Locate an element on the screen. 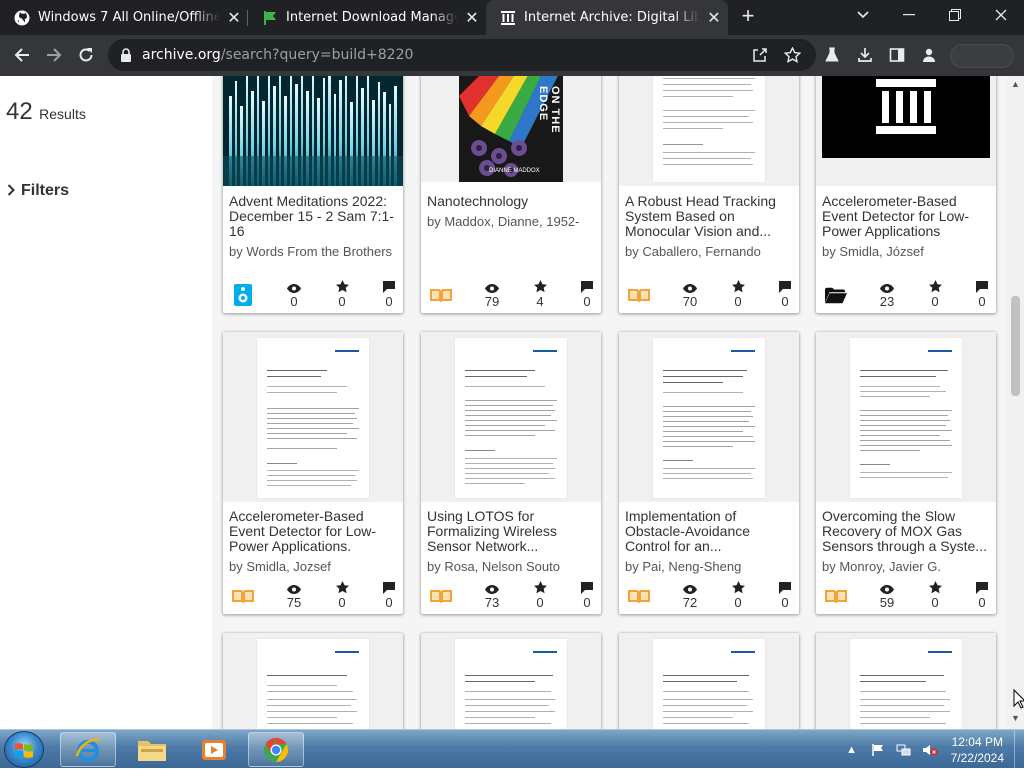 This screenshot has height=769, width=1024. browser-toolbar: archive.org/search?query=build+8220 is located at coordinates (512, 55).